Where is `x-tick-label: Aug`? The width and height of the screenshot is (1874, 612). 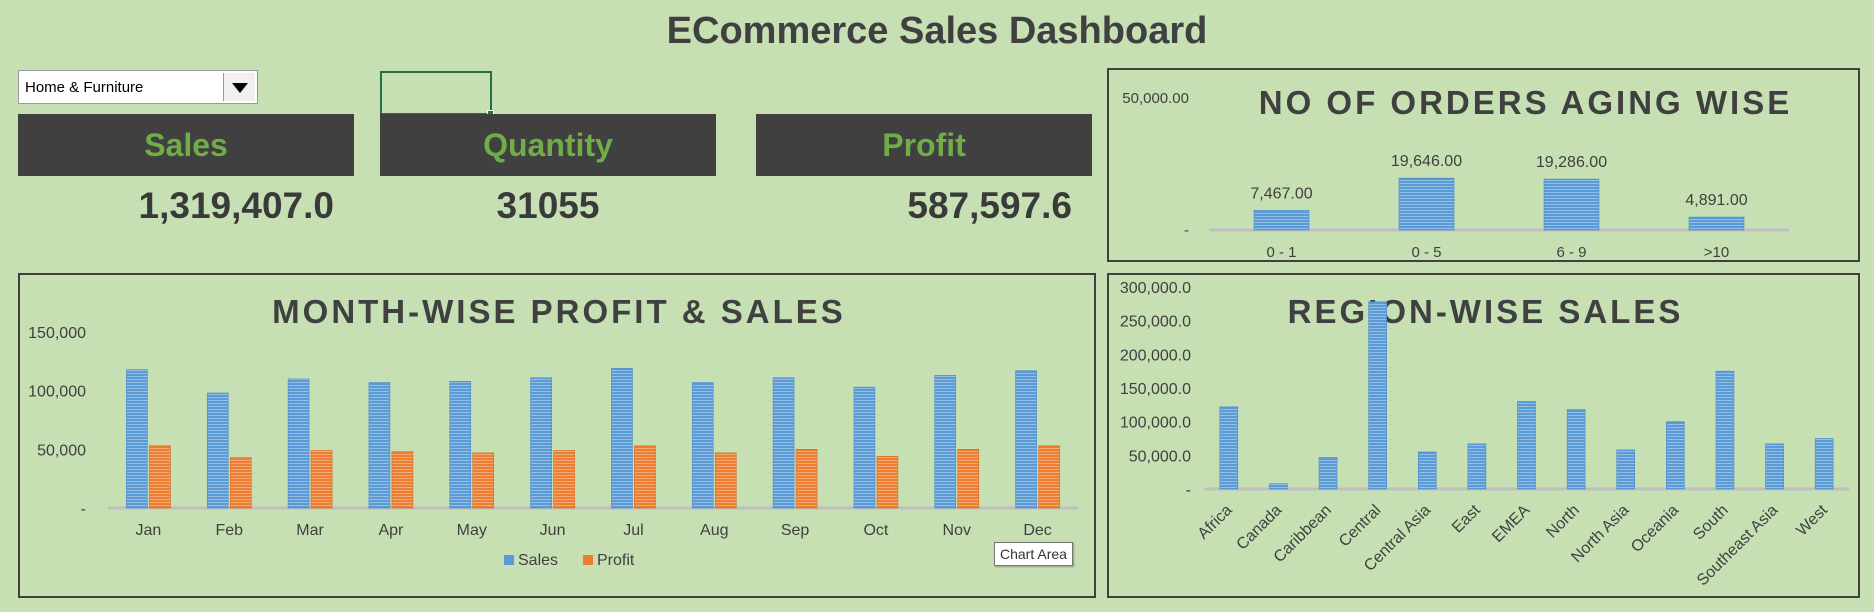
x-tick-label: Aug is located at coordinates (714, 530).